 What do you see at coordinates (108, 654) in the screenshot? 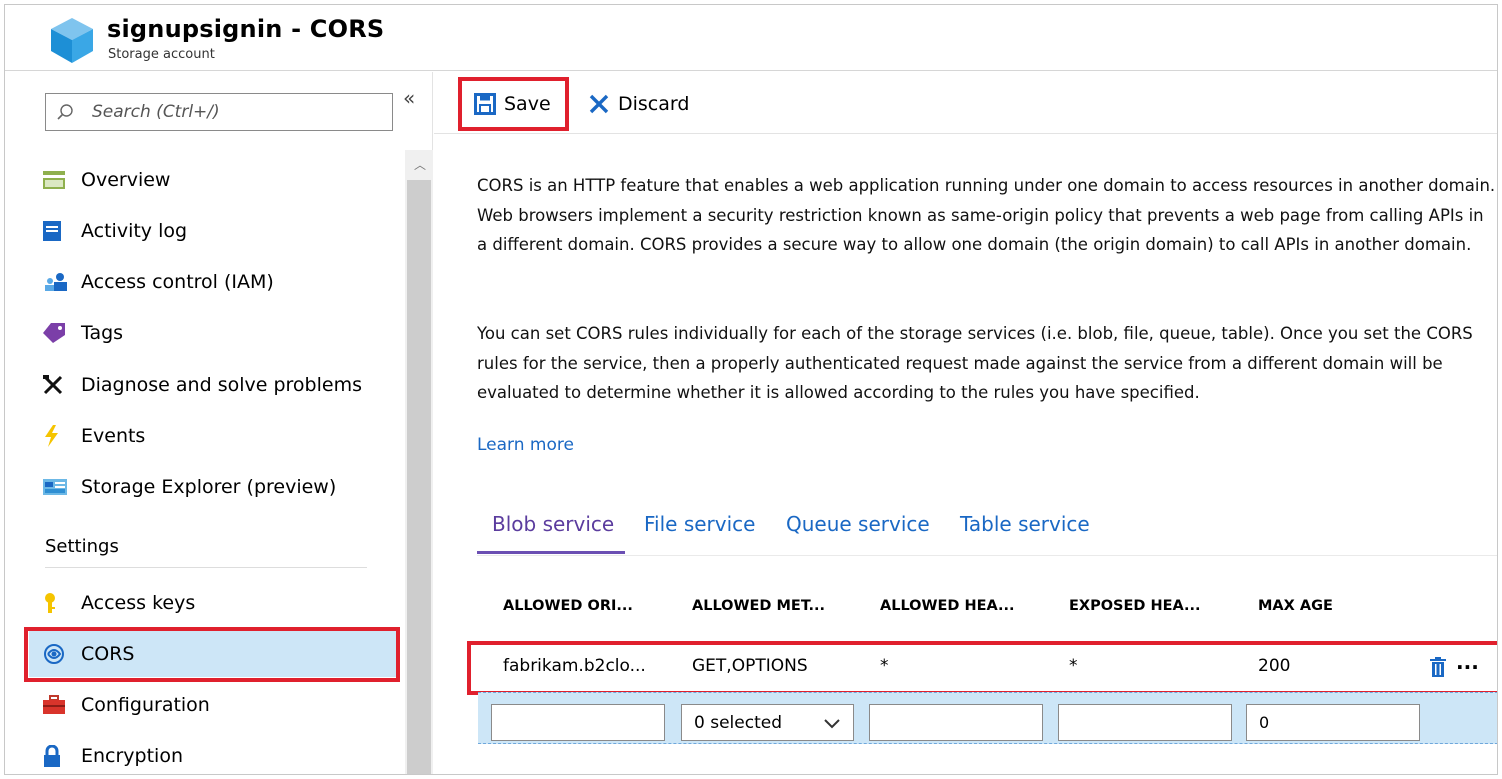
I see `sidebar-item-label: CORS` at bounding box center [108, 654].